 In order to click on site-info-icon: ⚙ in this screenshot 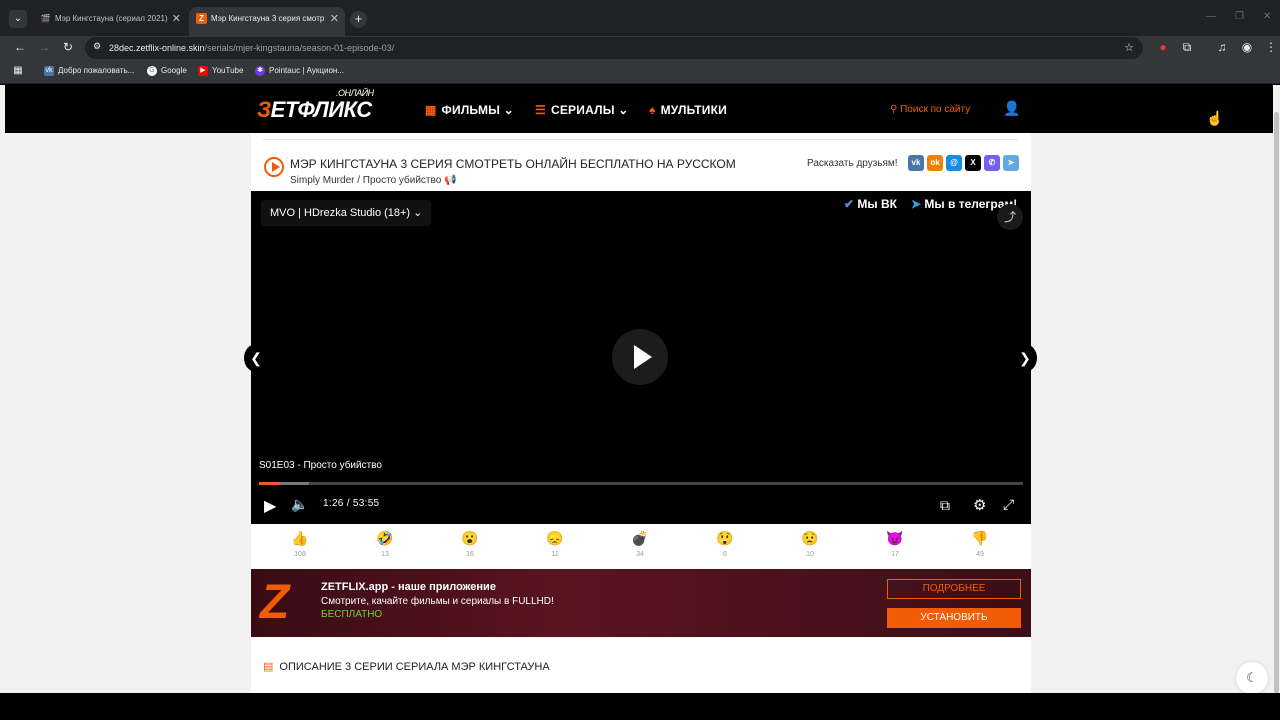, I will do `click(97, 46)`.